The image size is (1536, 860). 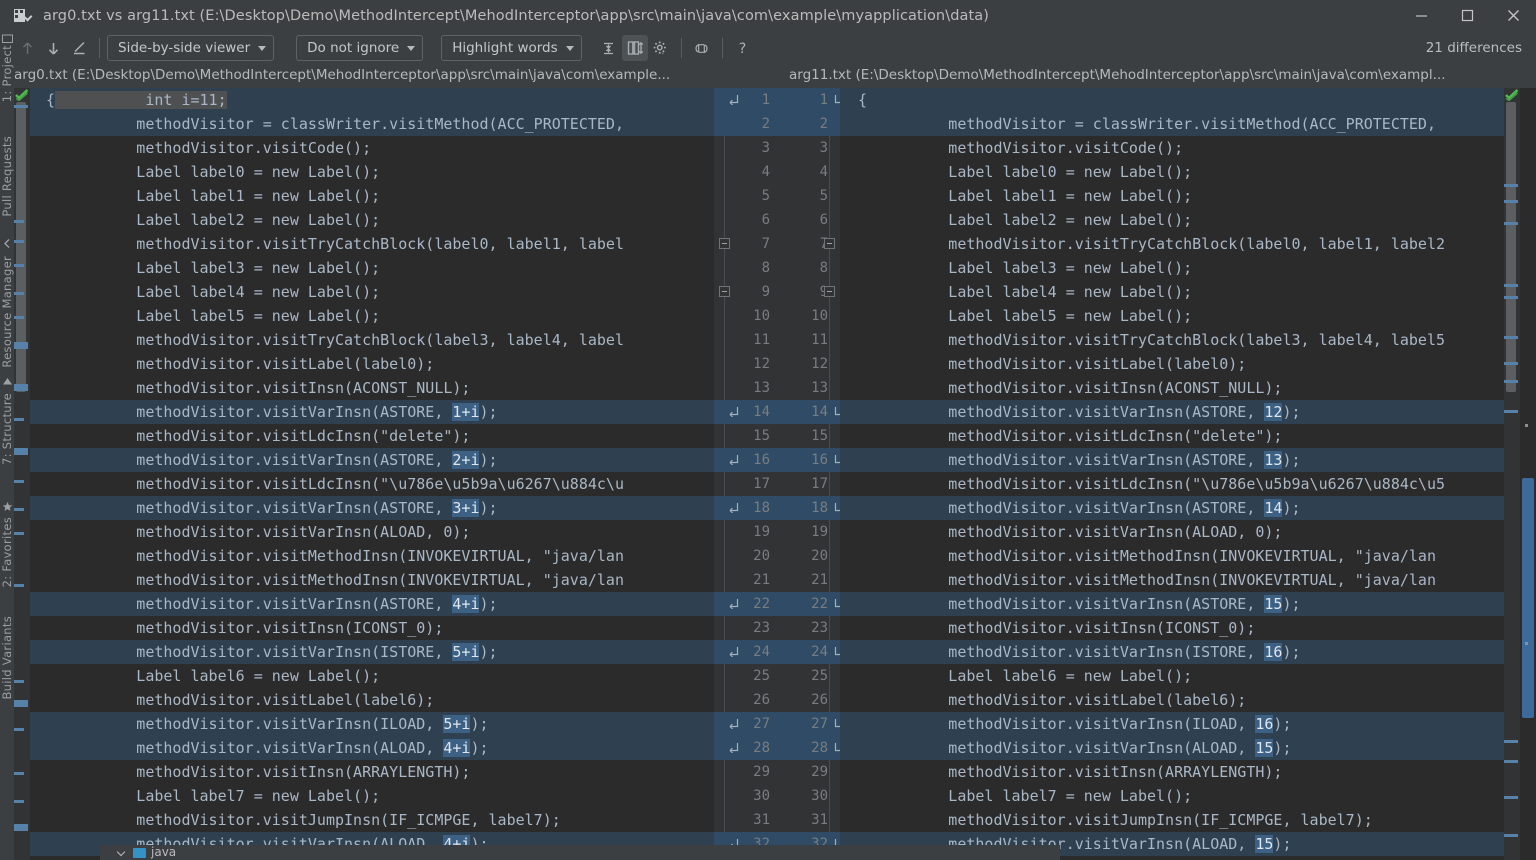 I want to click on left-code-line: methodVisitor.visitVarInsn(ASTORE, 4+i);, so click(x=372, y=604).